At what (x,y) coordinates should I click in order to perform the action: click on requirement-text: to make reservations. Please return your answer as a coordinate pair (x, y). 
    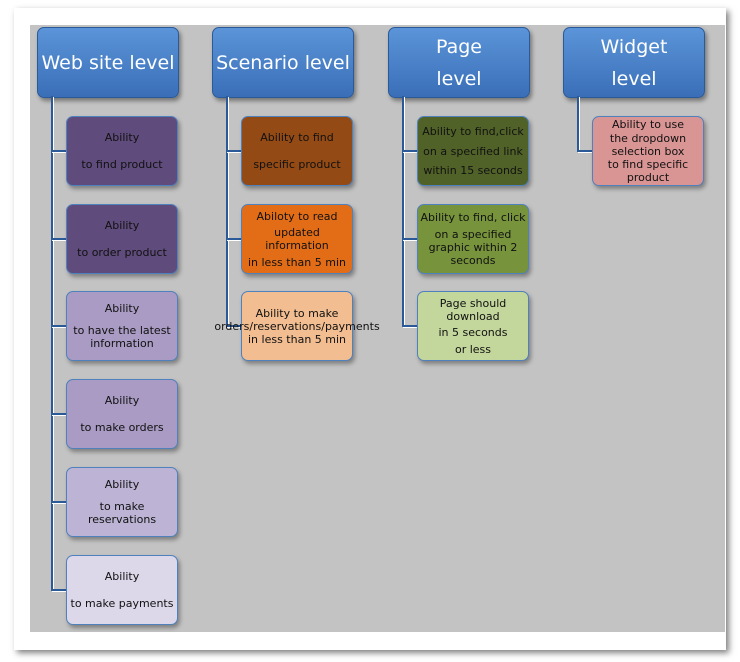
    Looking at the image, I should click on (122, 513).